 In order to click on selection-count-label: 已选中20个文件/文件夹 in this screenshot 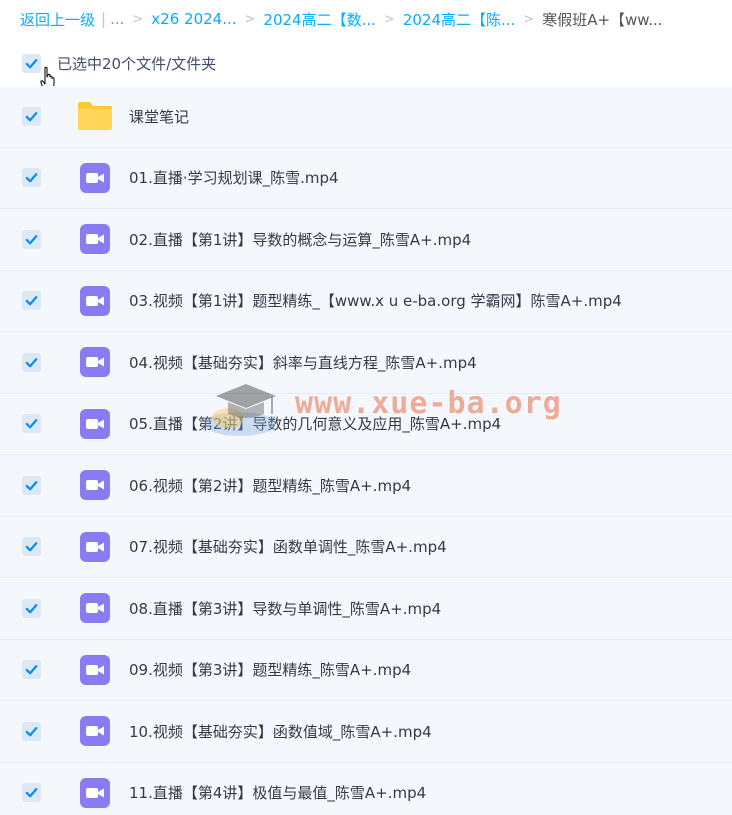, I will do `click(137, 63)`.